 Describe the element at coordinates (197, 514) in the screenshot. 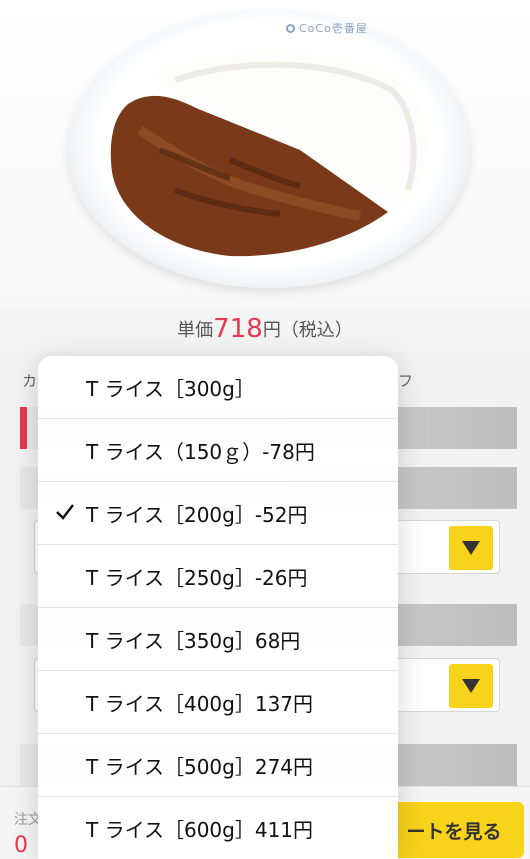

I see `picker-option-label: T ライス［200g］-52円` at that location.